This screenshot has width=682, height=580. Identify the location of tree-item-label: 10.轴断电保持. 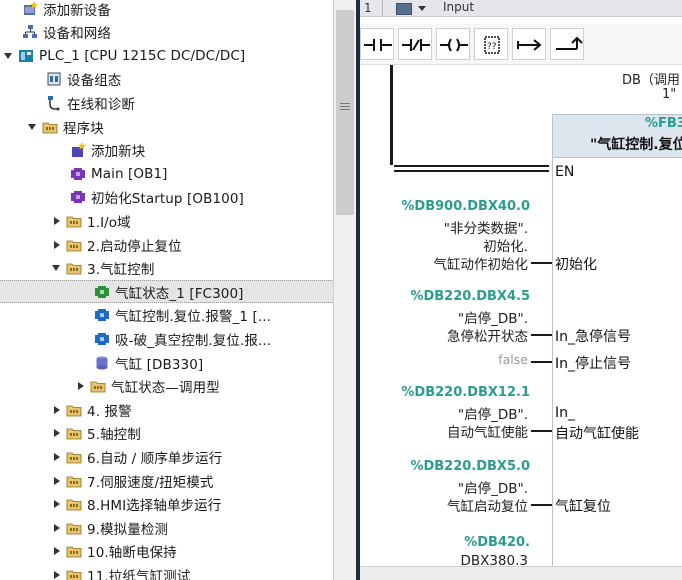
(132, 553).